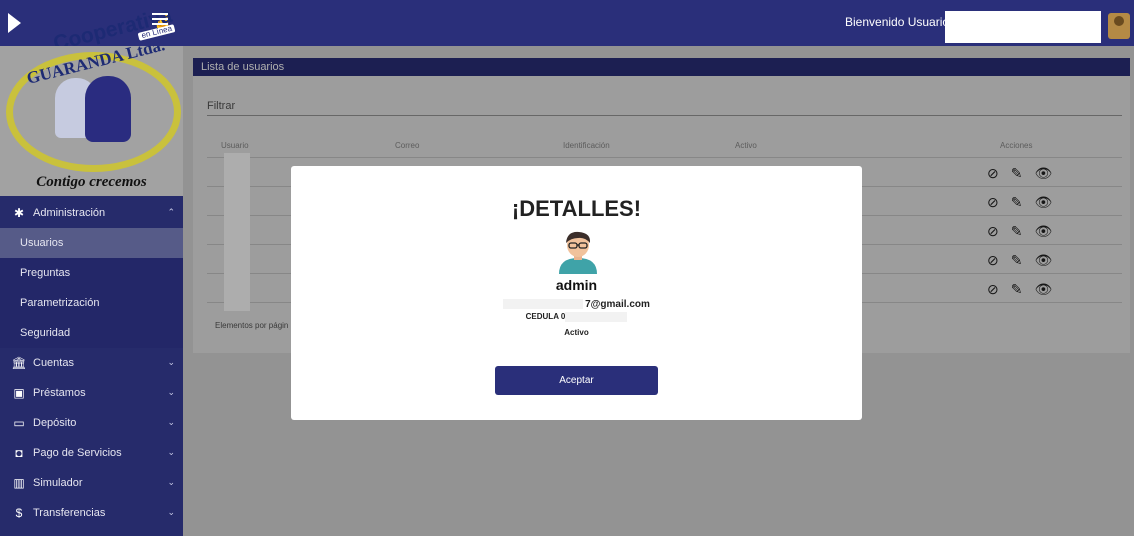 This screenshot has height=536, width=1134. What do you see at coordinates (55, 423) in the screenshot?
I see `sidebar-item-label: Depósito` at bounding box center [55, 423].